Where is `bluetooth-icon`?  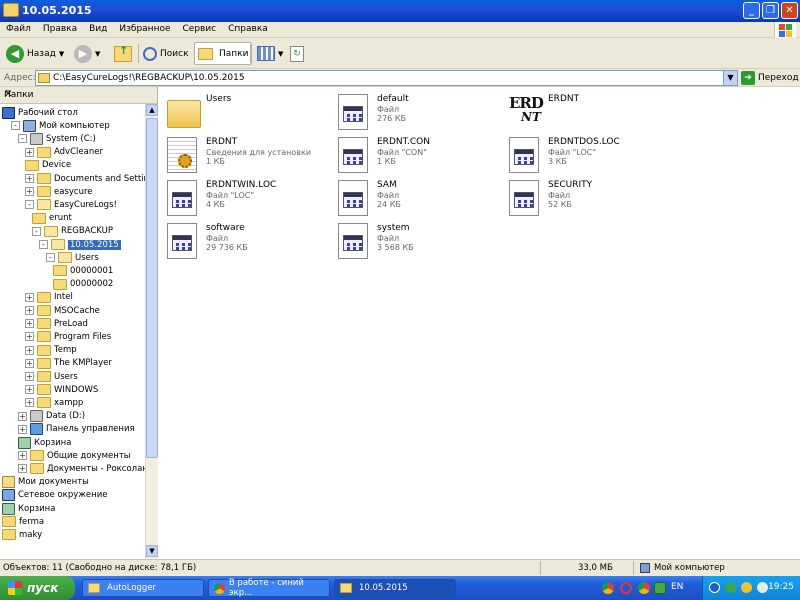 bluetooth-icon is located at coordinates (714, 587).